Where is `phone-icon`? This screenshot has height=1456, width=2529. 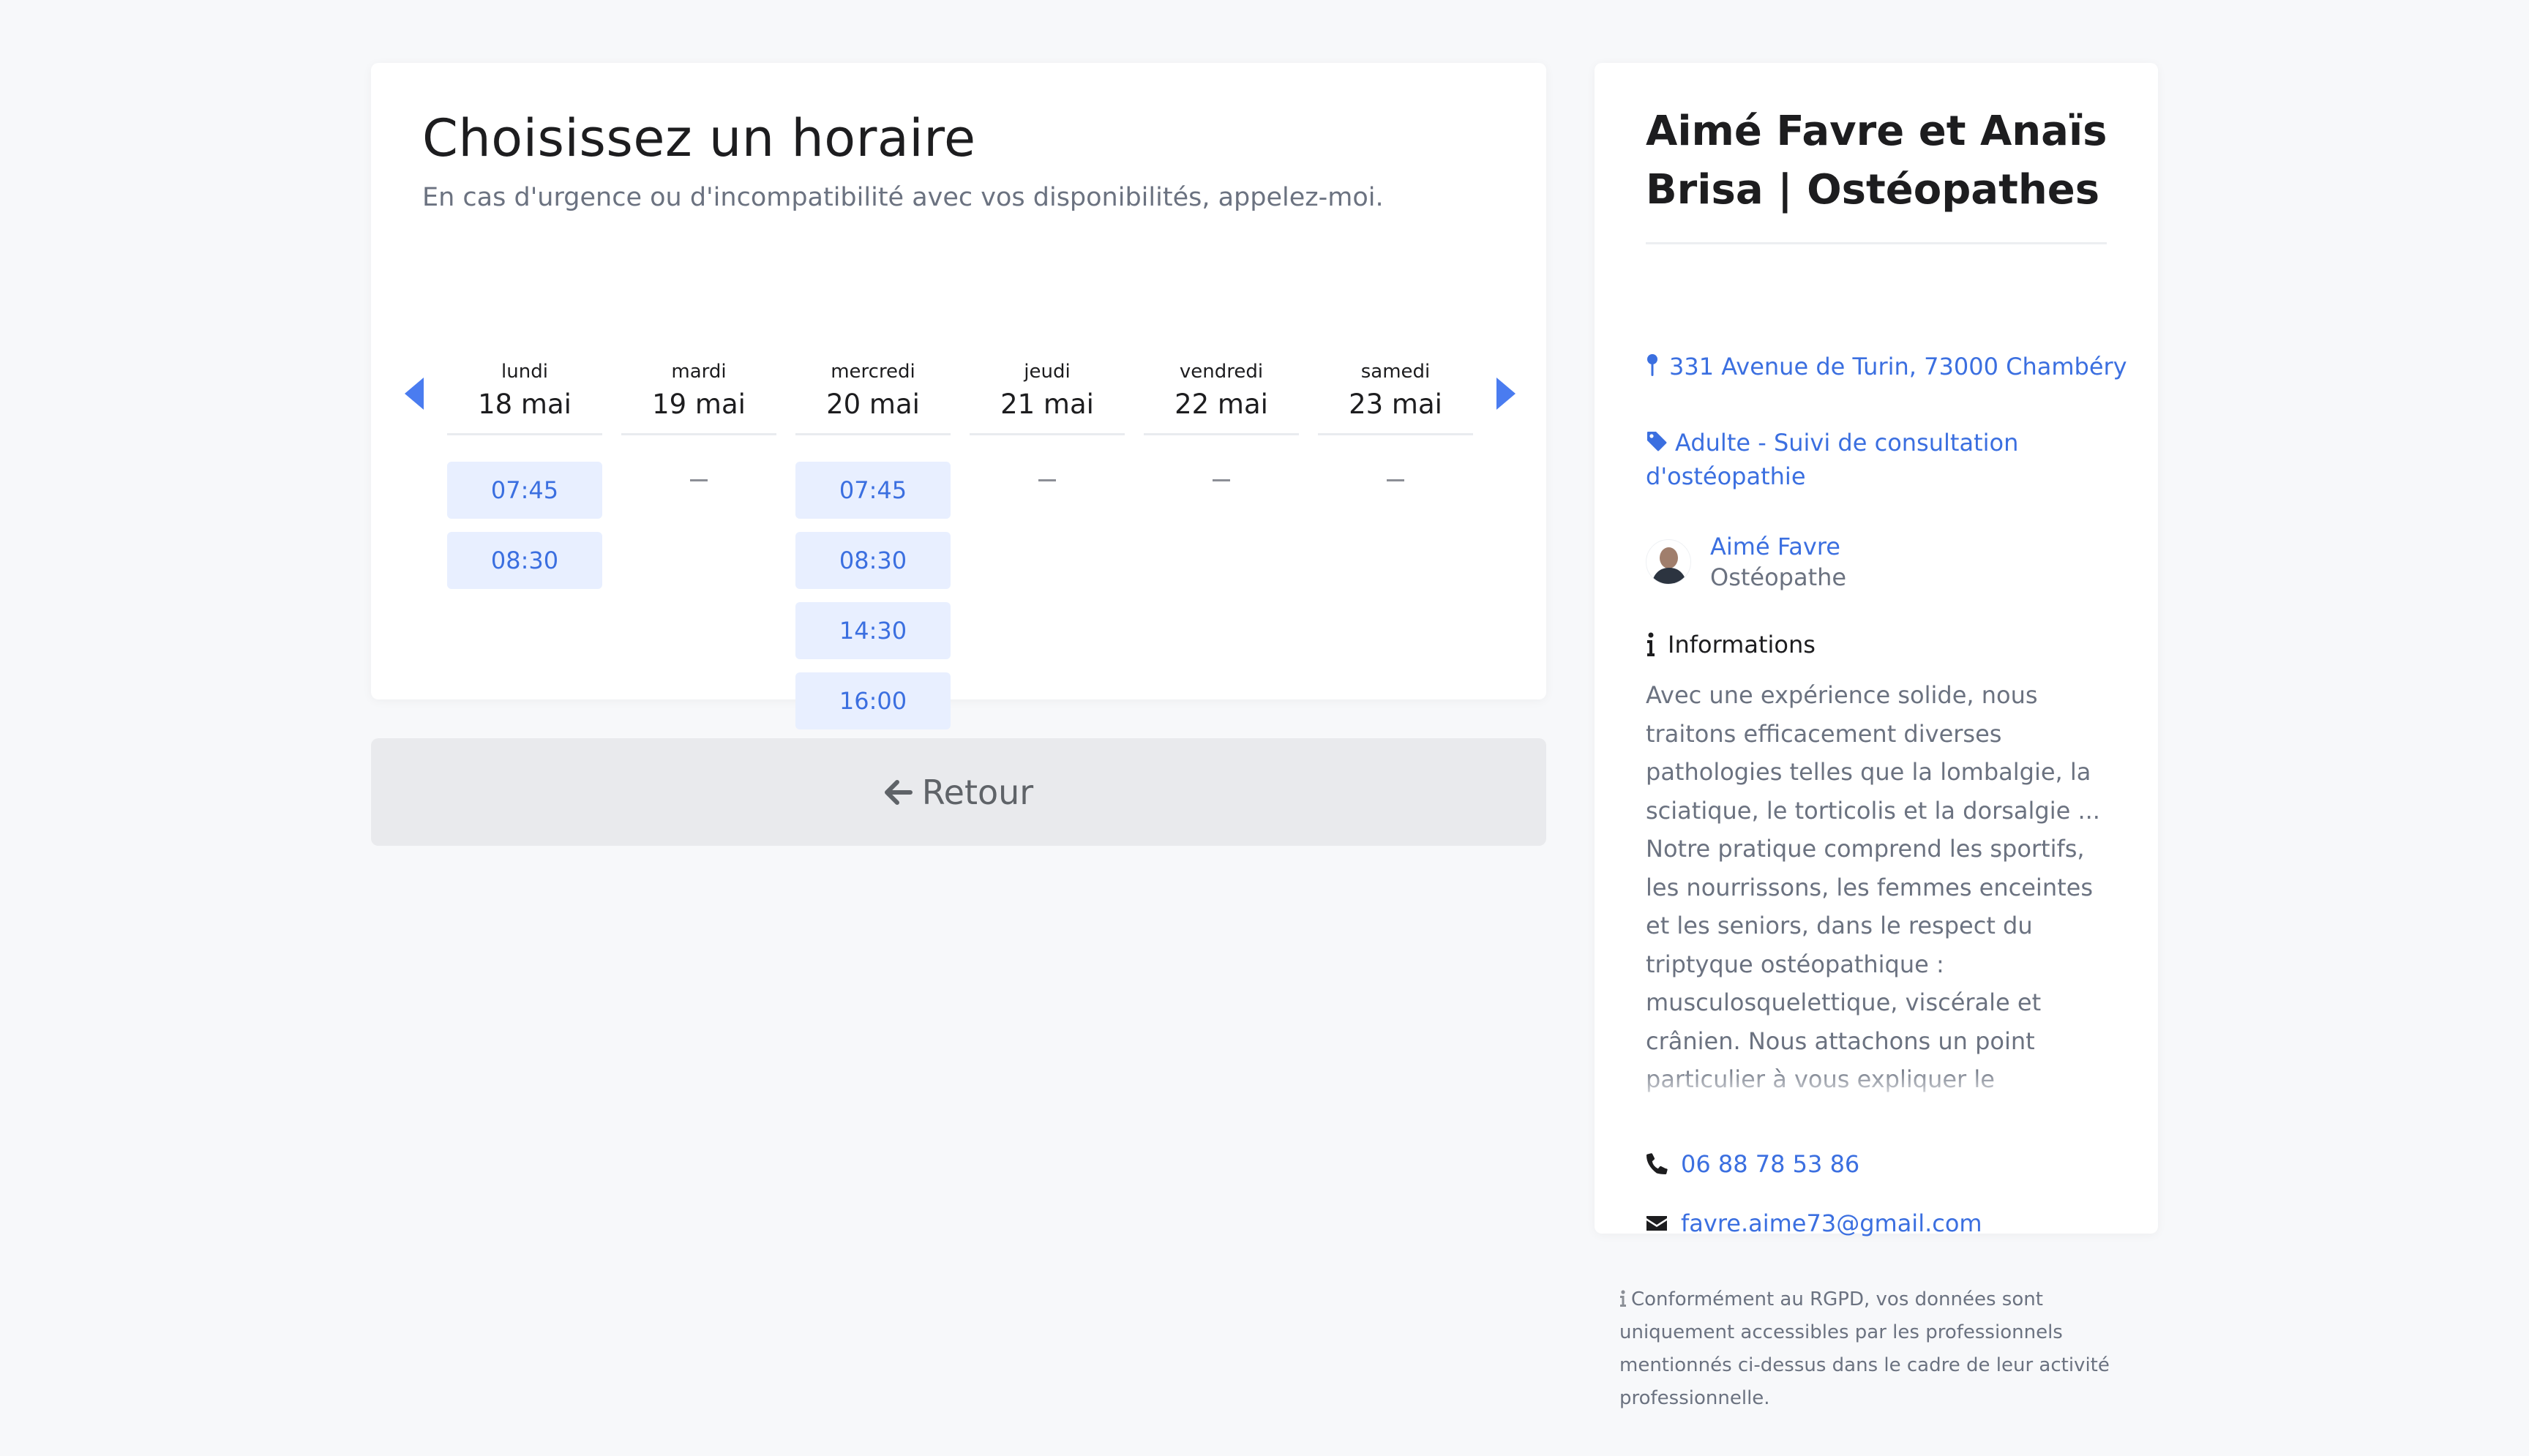
phone-icon is located at coordinates (1657, 1164).